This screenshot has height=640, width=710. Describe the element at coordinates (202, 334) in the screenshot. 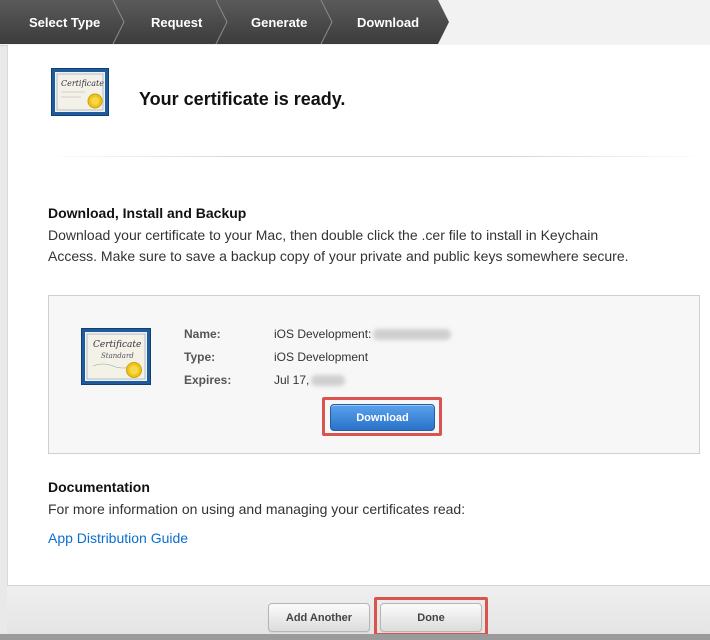

I see `name-label: Name:` at that location.